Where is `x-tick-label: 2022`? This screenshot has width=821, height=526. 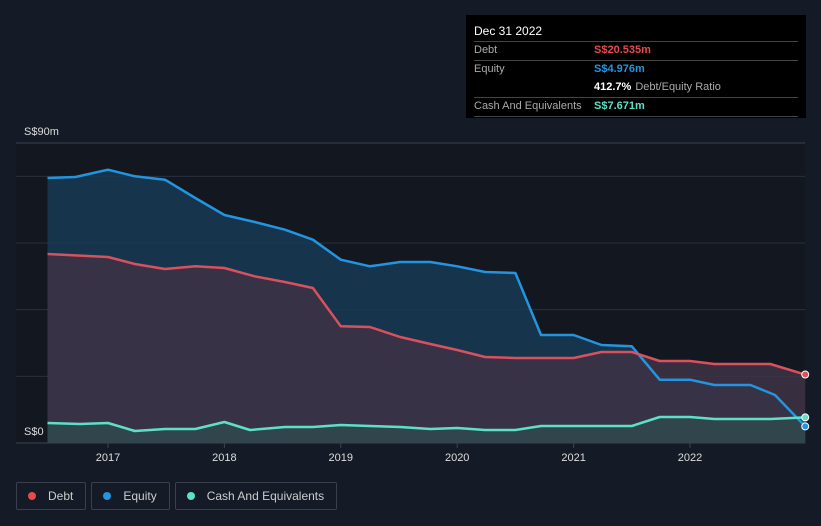 x-tick-label: 2022 is located at coordinates (690, 458).